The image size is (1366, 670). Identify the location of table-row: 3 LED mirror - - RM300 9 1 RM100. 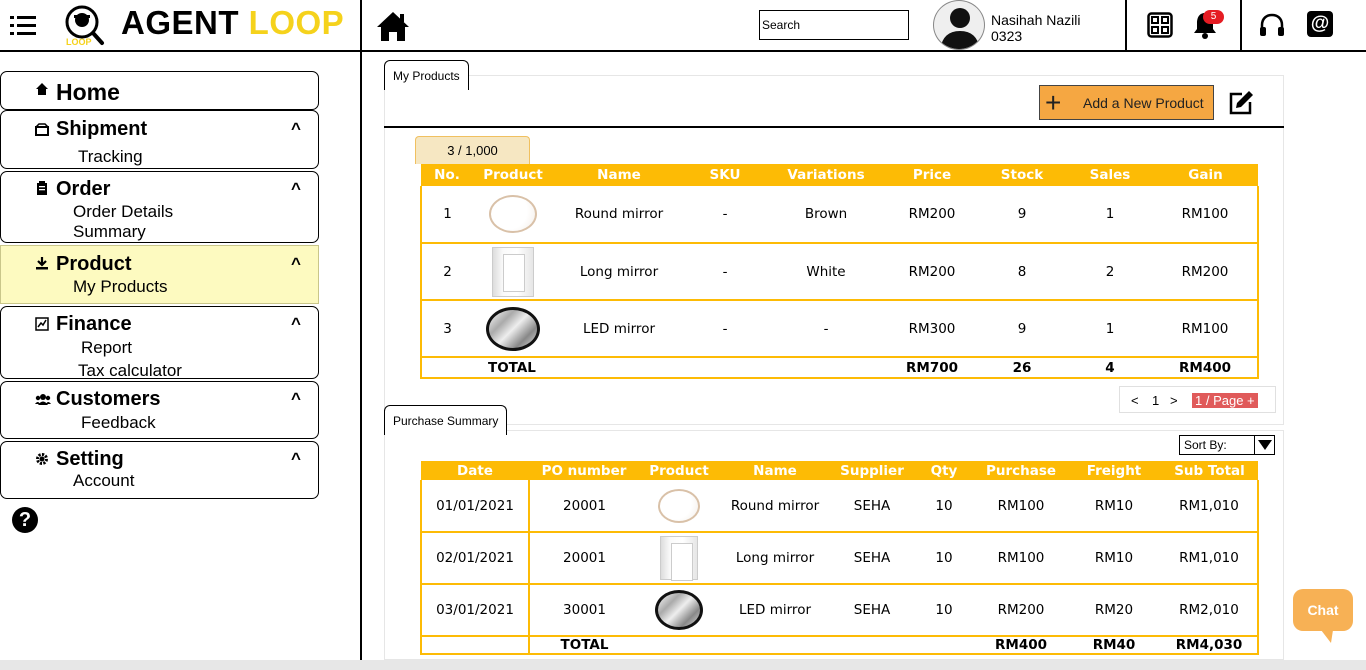
(839, 329).